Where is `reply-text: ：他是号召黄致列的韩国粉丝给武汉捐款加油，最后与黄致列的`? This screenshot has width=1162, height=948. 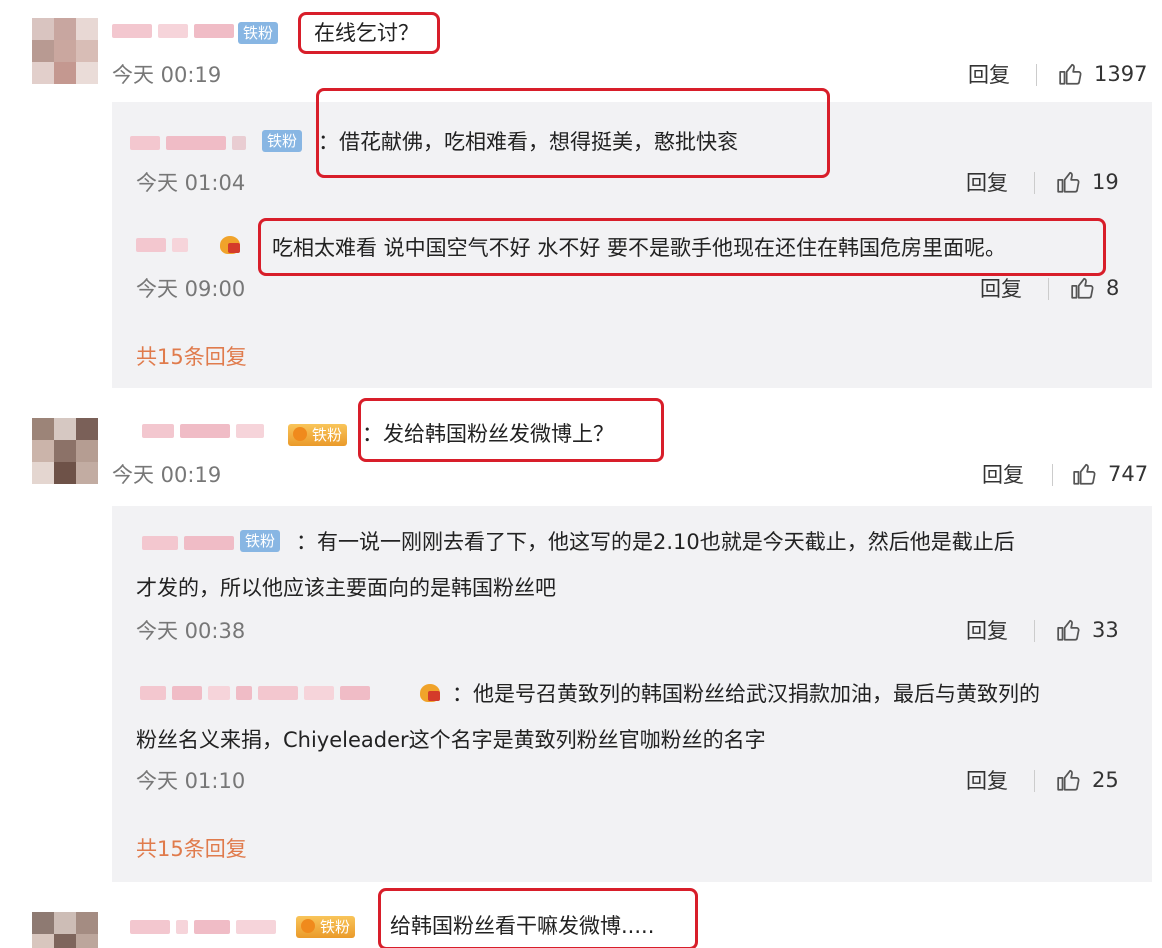 reply-text: ：他是号召黄致列的韩国粉丝给武汉捐款加油，最后与黄致列的 is located at coordinates (746, 694).